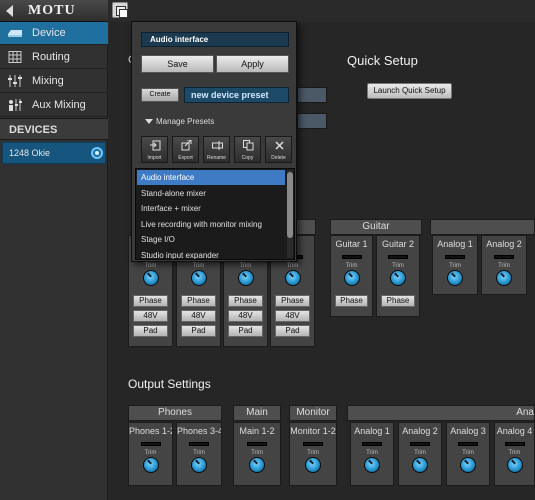 Image resolution: width=535 pixels, height=500 pixels. What do you see at coordinates (216, 158) in the screenshot?
I see `tool-label: Rename` at bounding box center [216, 158].